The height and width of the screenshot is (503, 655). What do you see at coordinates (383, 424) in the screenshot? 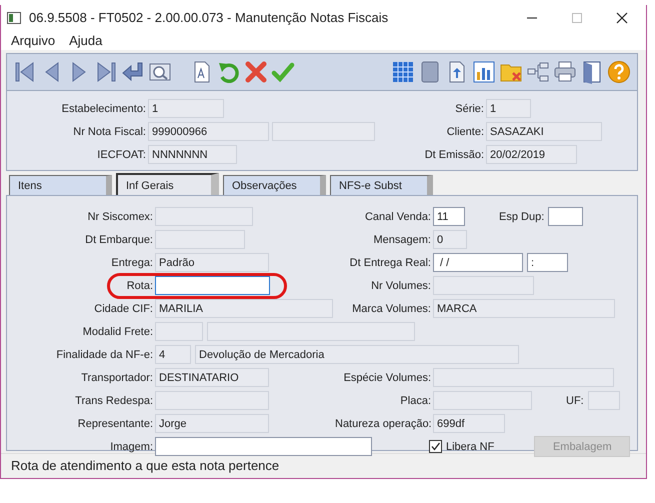
I see `field-label: Natureza operação:` at bounding box center [383, 424].